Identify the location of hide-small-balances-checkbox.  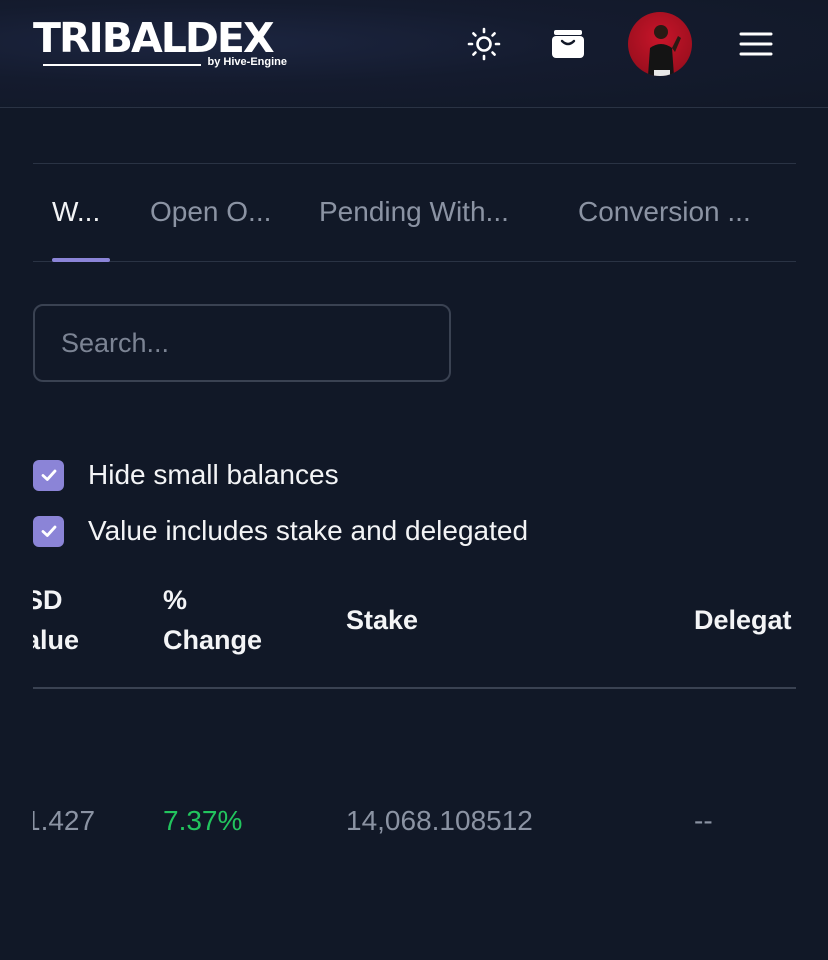
(48, 475).